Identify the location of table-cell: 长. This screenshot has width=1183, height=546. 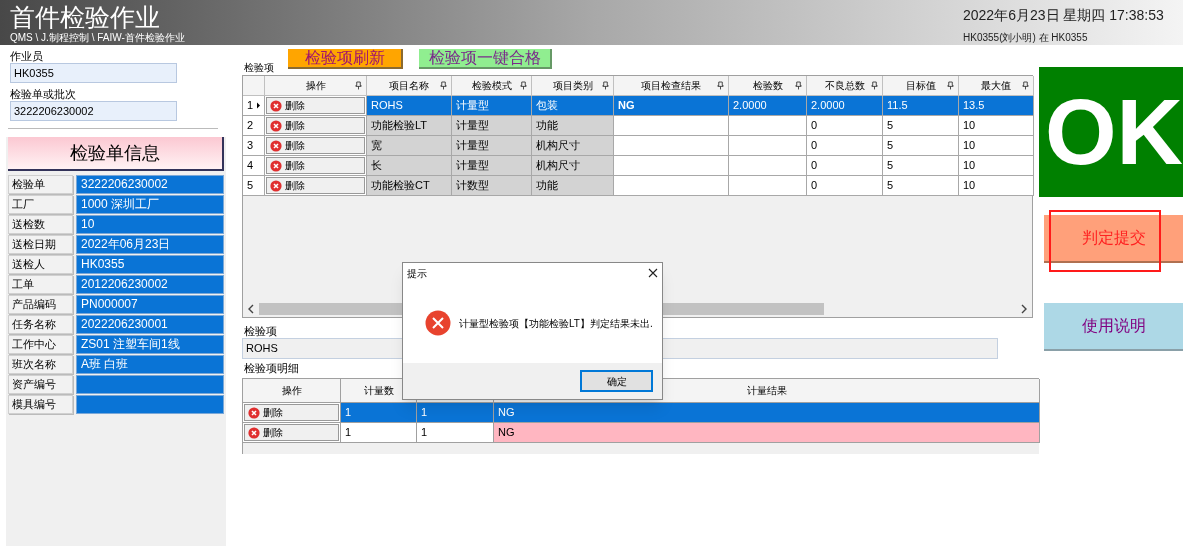
(409, 166).